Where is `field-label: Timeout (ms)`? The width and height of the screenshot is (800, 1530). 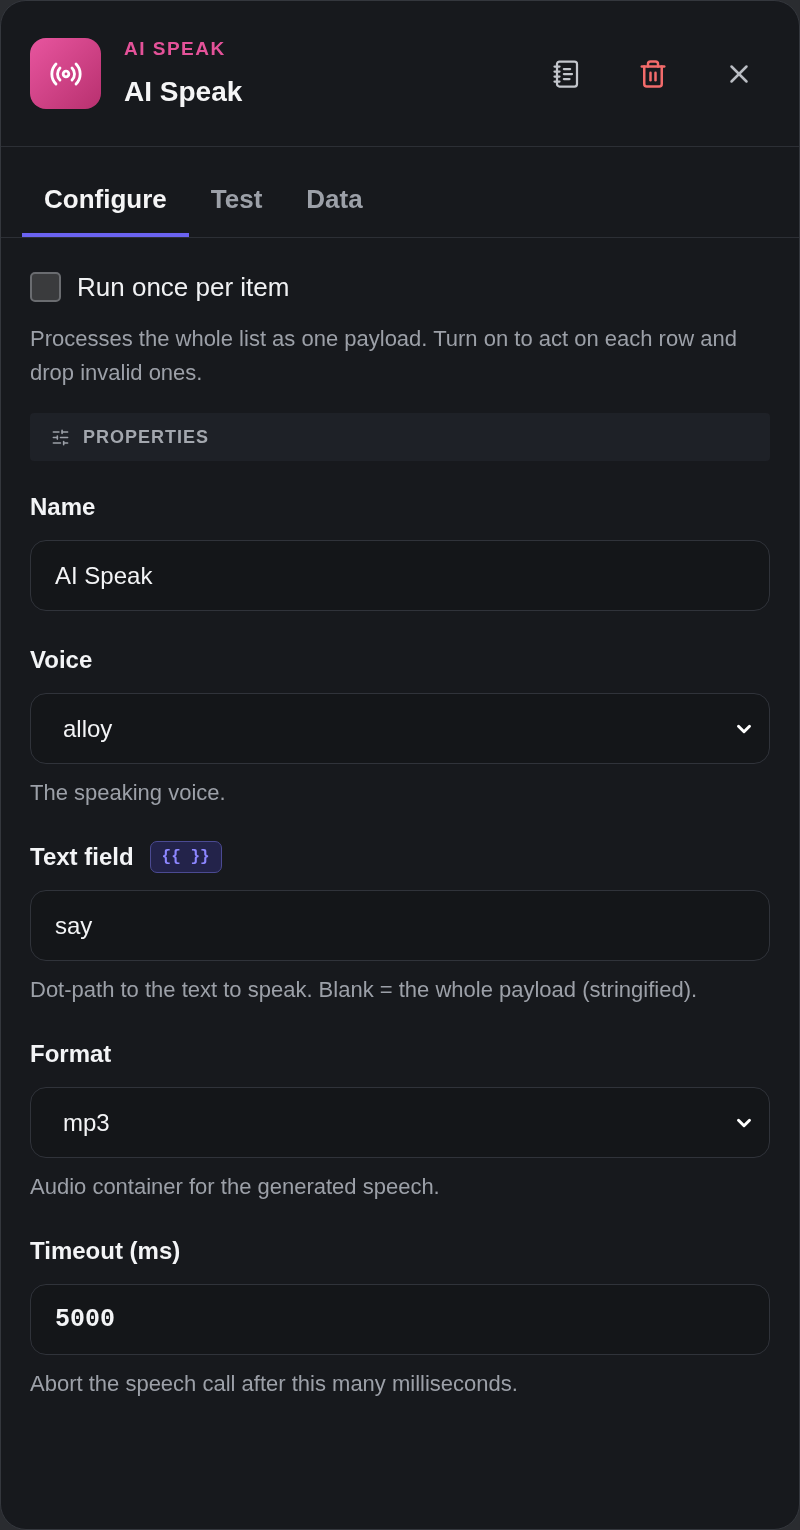 field-label: Timeout (ms) is located at coordinates (105, 1251).